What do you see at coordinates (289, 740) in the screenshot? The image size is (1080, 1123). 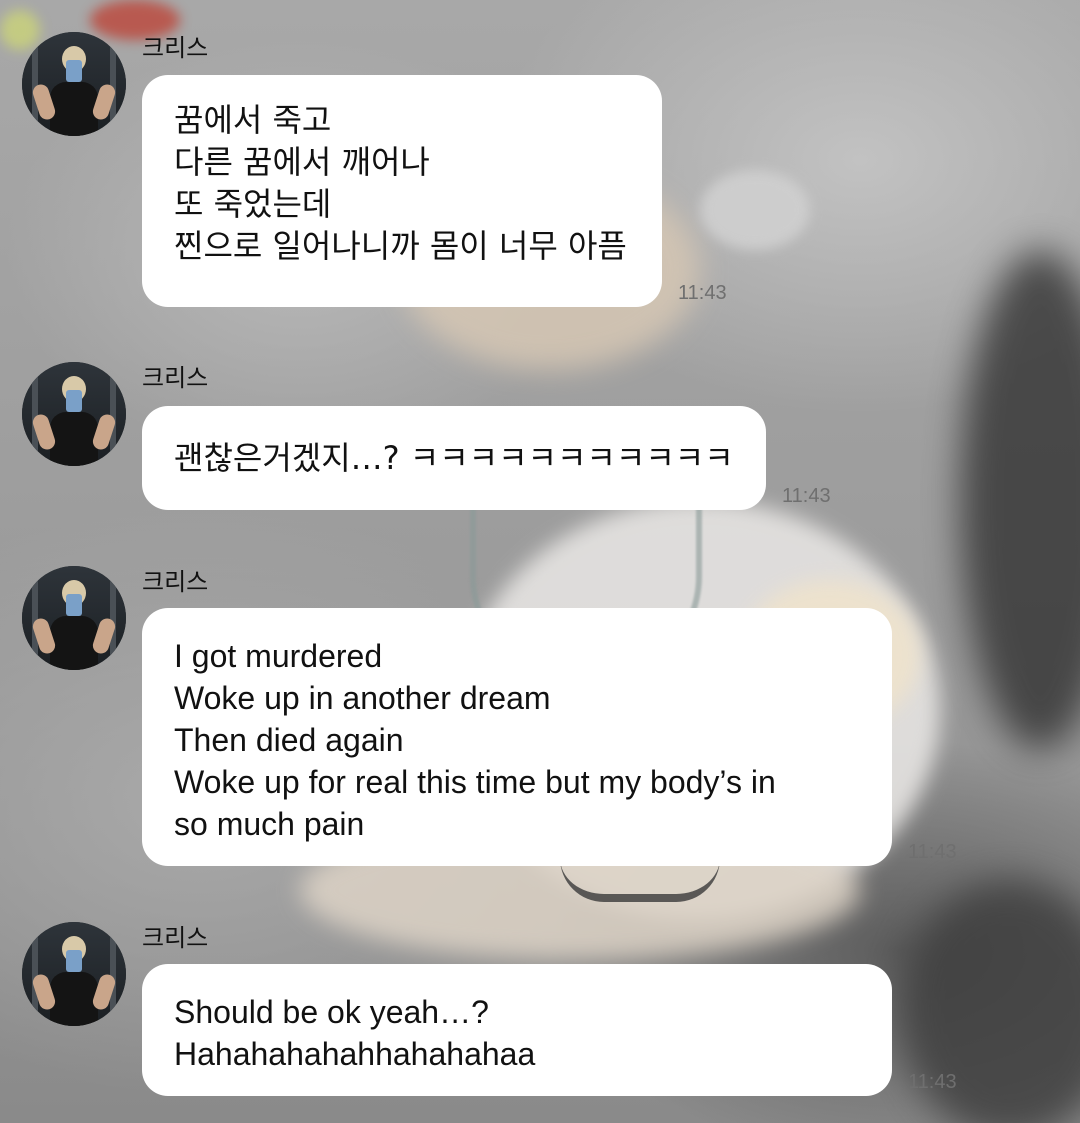 I see `message-text: Then died again` at bounding box center [289, 740].